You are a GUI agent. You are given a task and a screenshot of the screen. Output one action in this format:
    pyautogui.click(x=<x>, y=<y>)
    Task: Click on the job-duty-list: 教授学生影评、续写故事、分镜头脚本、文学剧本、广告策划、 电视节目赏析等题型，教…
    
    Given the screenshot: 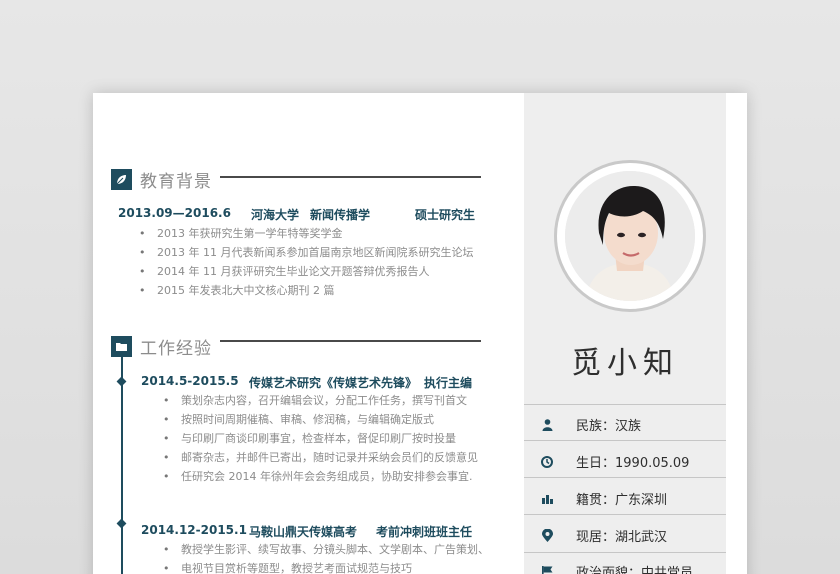 What is the action you would take?
    pyautogui.click(x=326, y=557)
    